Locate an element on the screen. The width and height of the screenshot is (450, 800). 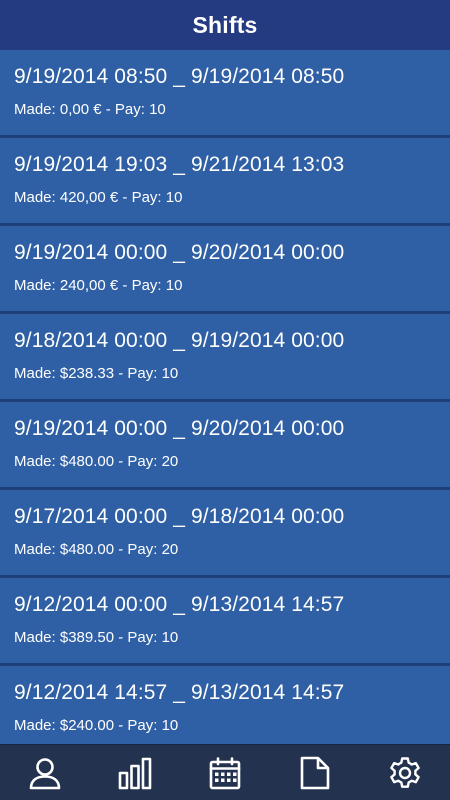
calendar-icon is located at coordinates (225, 773).